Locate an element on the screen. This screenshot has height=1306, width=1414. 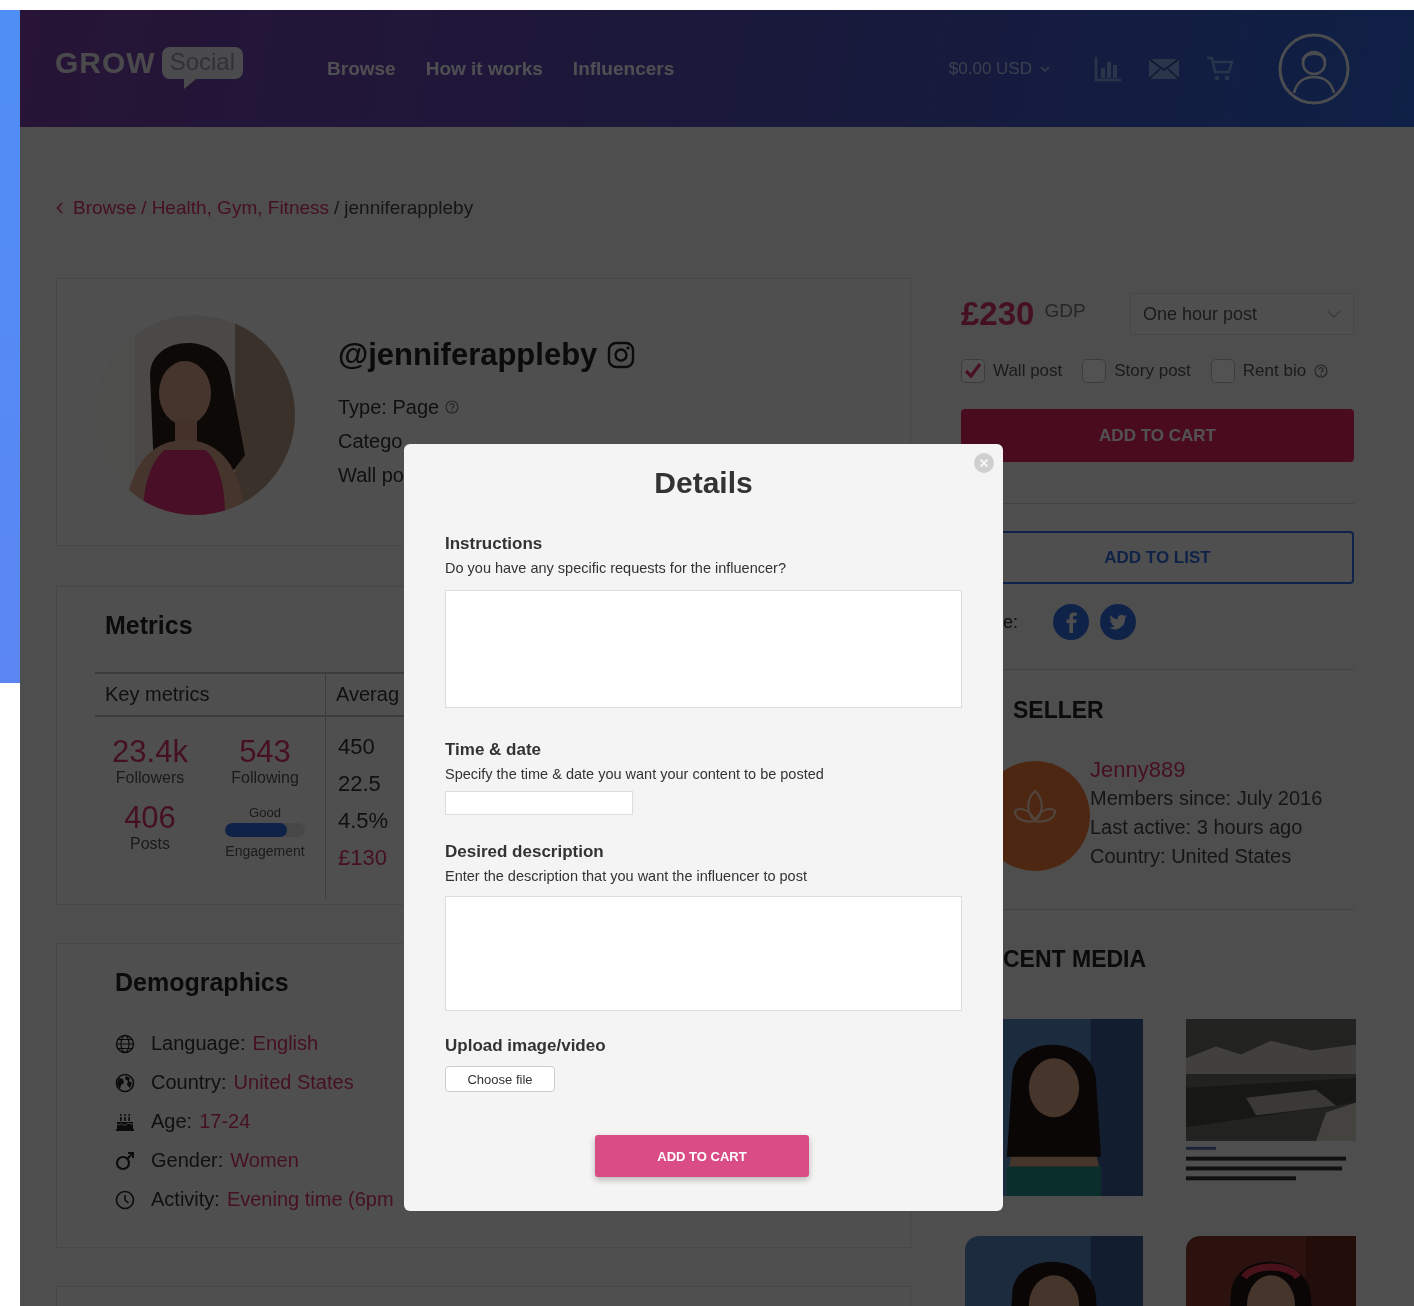
metric-value: 23.4k is located at coordinates (150, 752).